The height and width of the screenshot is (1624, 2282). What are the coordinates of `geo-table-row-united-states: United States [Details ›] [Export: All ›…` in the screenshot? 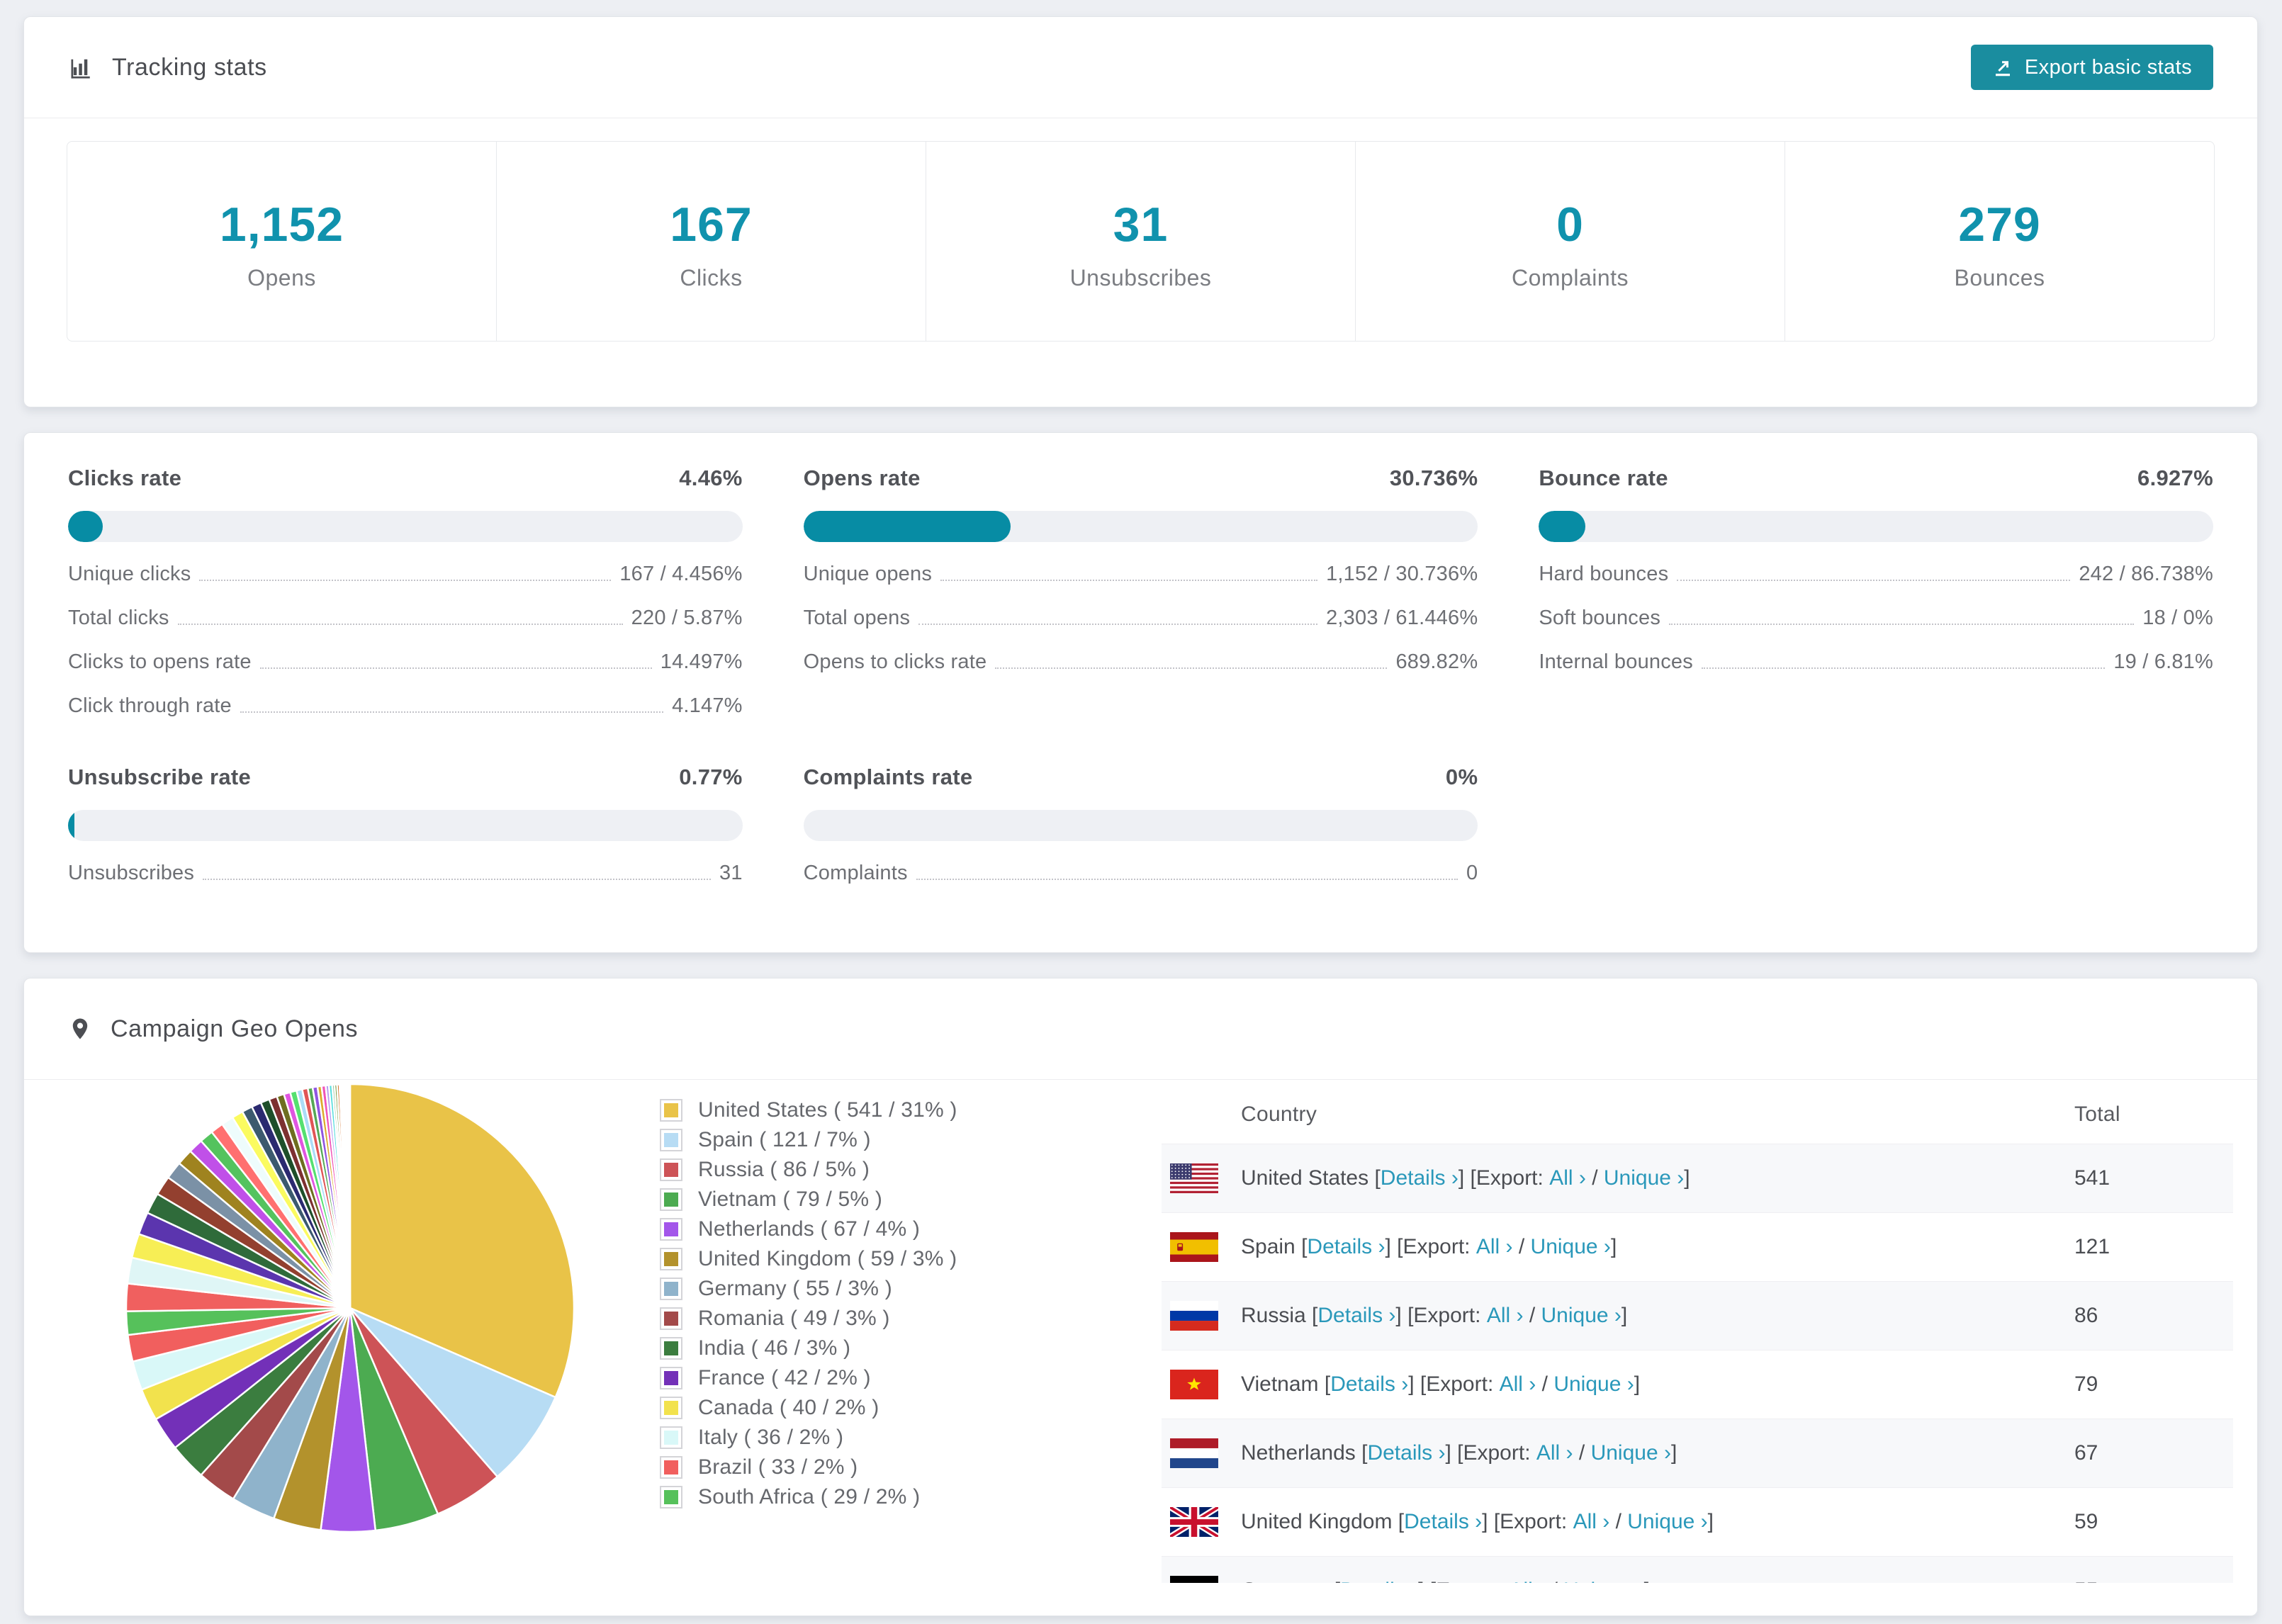 It's located at (1698, 1178).